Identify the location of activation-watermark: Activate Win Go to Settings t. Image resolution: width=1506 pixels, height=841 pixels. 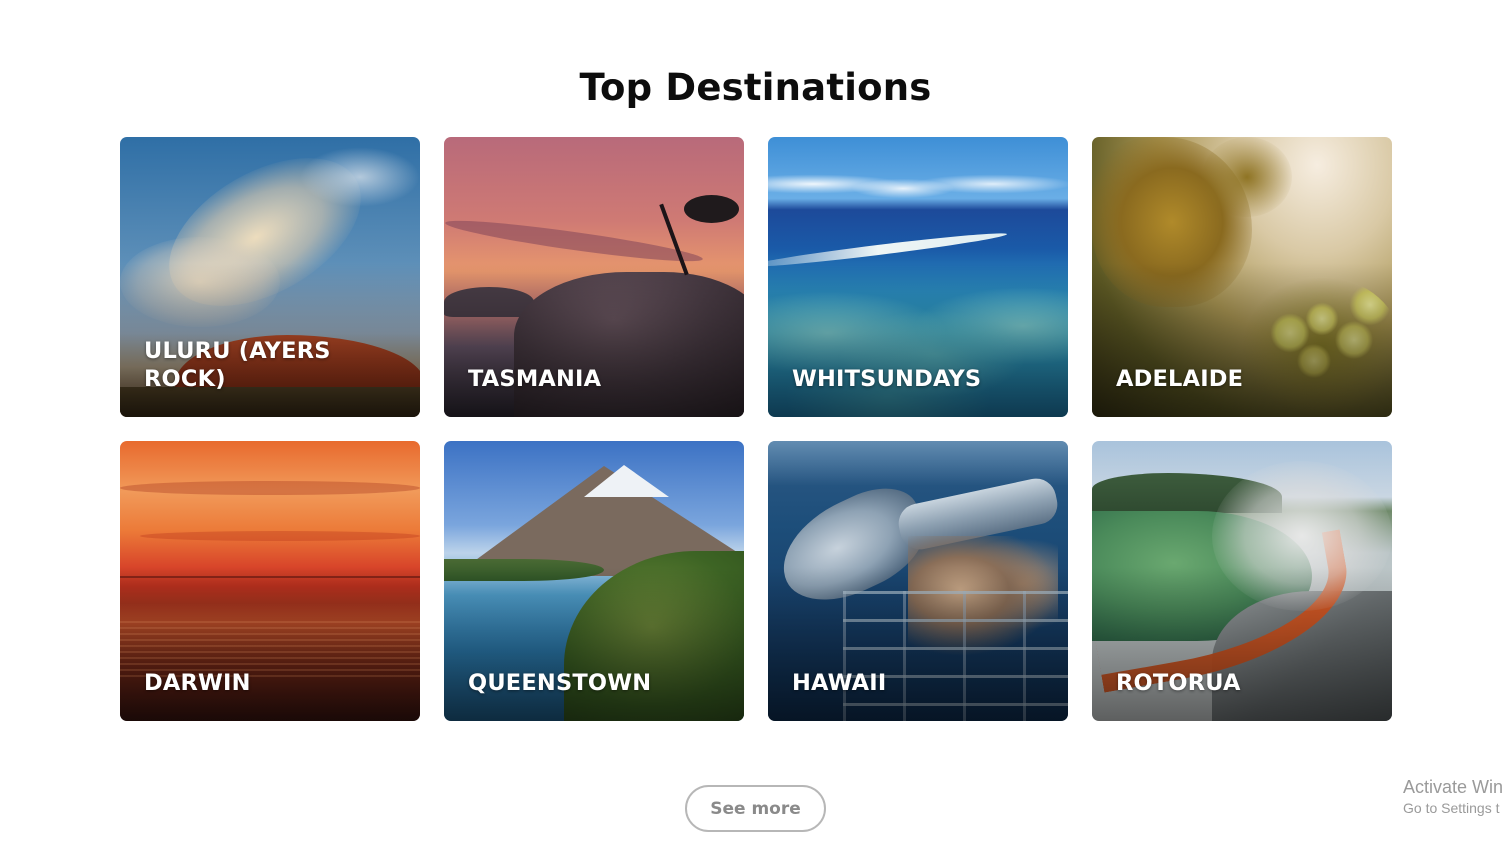
(1453, 797).